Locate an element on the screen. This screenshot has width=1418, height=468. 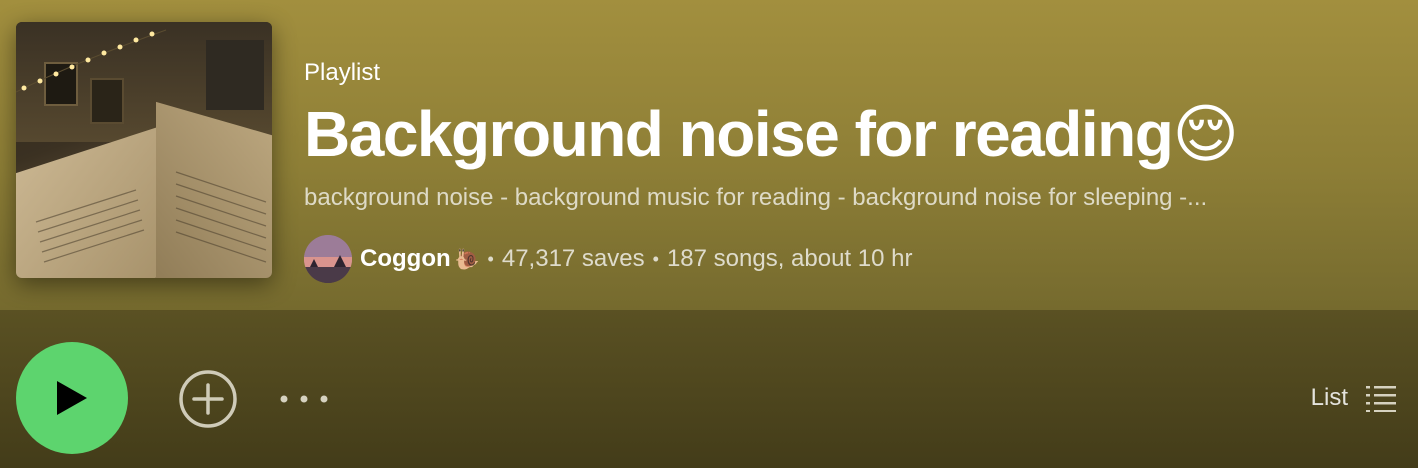
more-options-button is located at coordinates (304, 399).